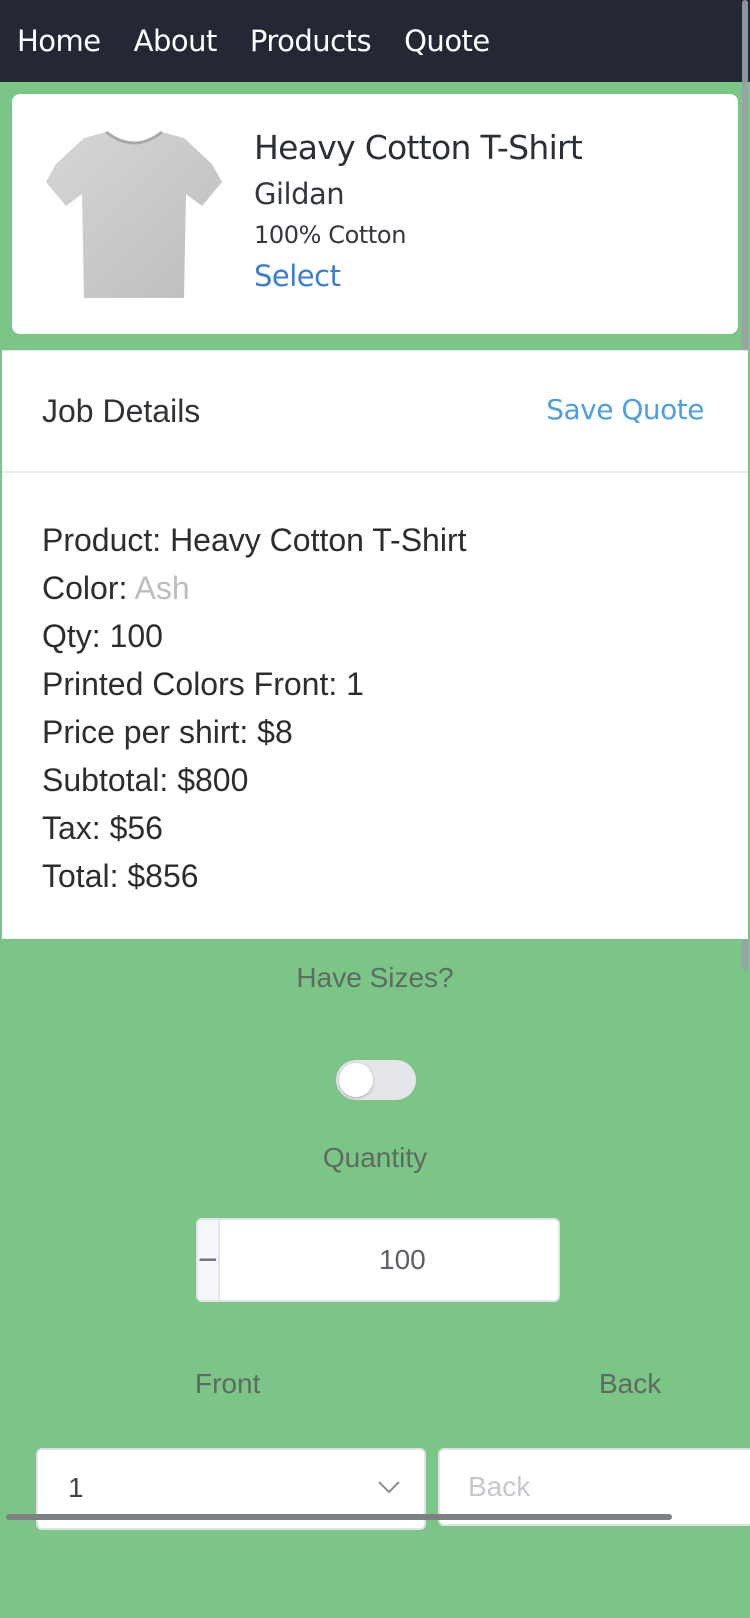 Image resolution: width=750 pixels, height=1618 pixels. What do you see at coordinates (375, 41) in the screenshot?
I see `top-nav: Home About Products Quote` at bounding box center [375, 41].